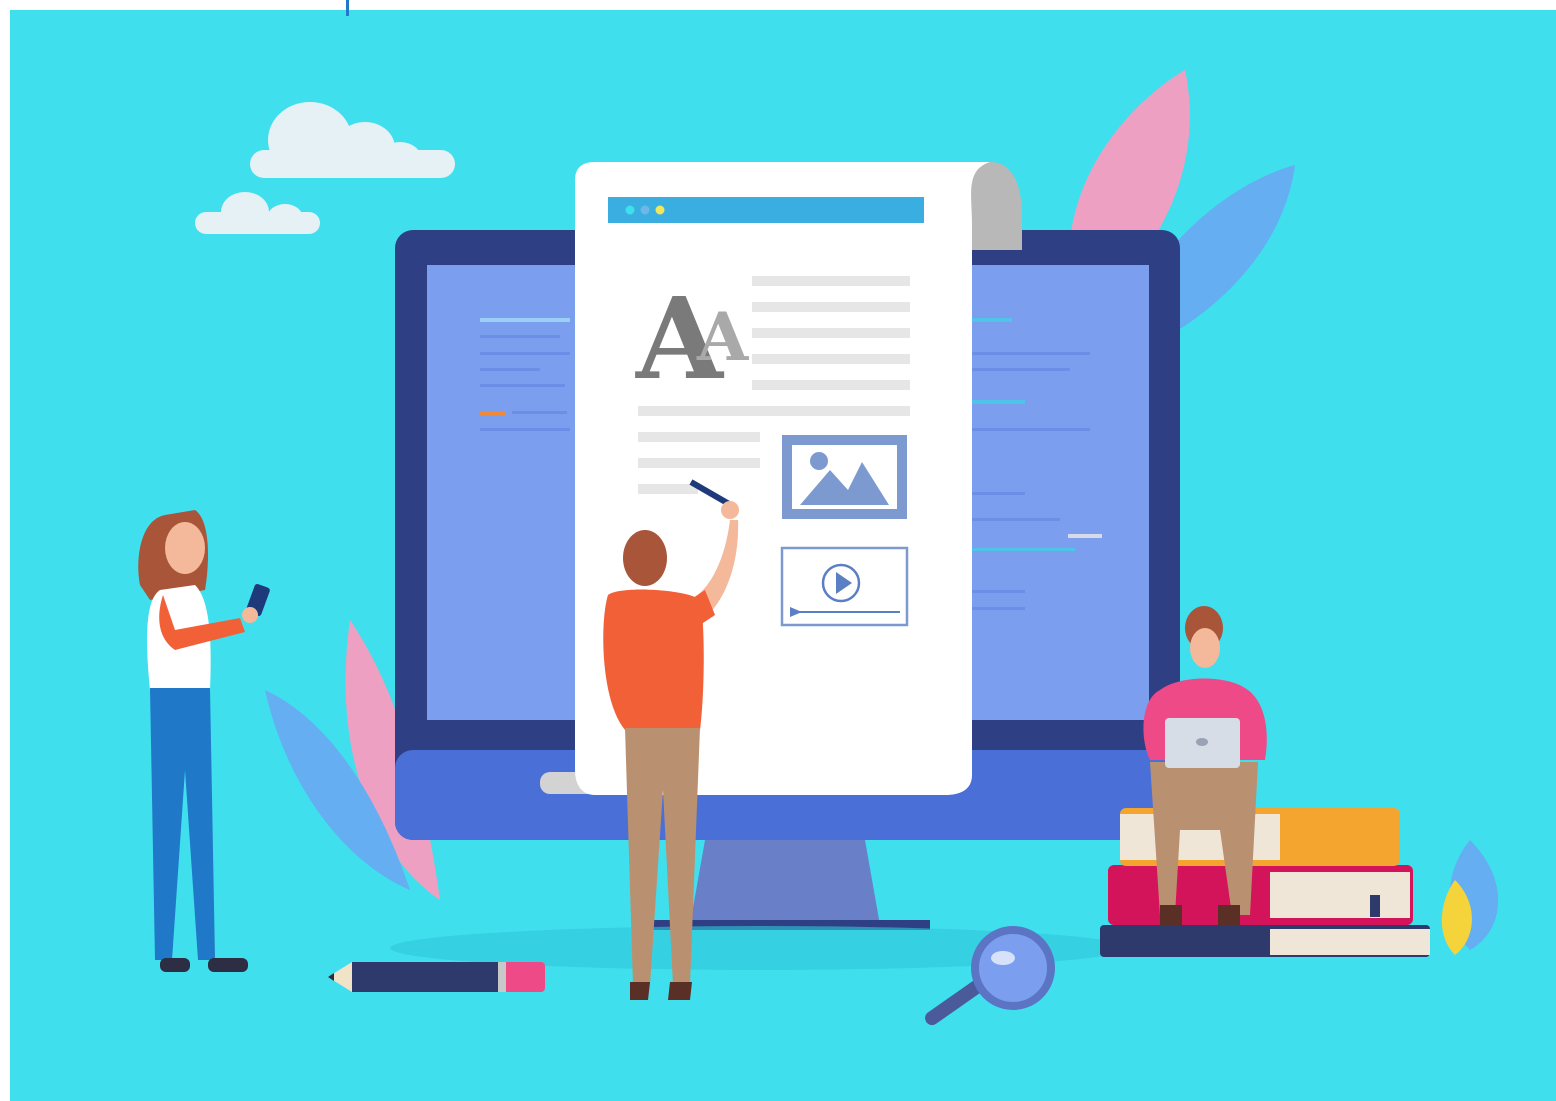 The image size is (1556, 1101). I want to click on typography-glyph-small: A, so click(722, 337).